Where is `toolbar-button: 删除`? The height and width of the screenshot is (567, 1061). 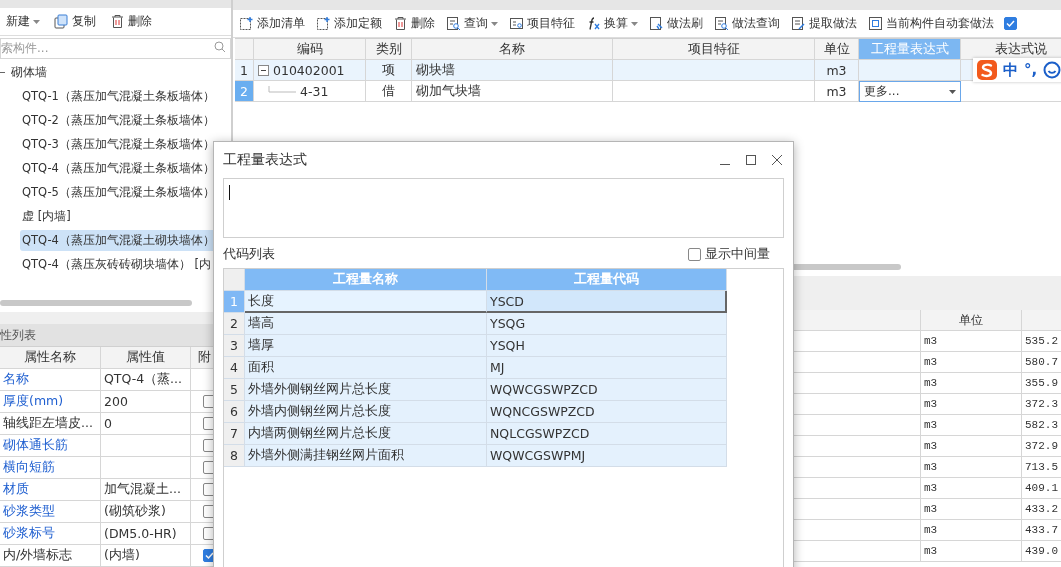
toolbar-button: 删除 is located at coordinates (414, 23).